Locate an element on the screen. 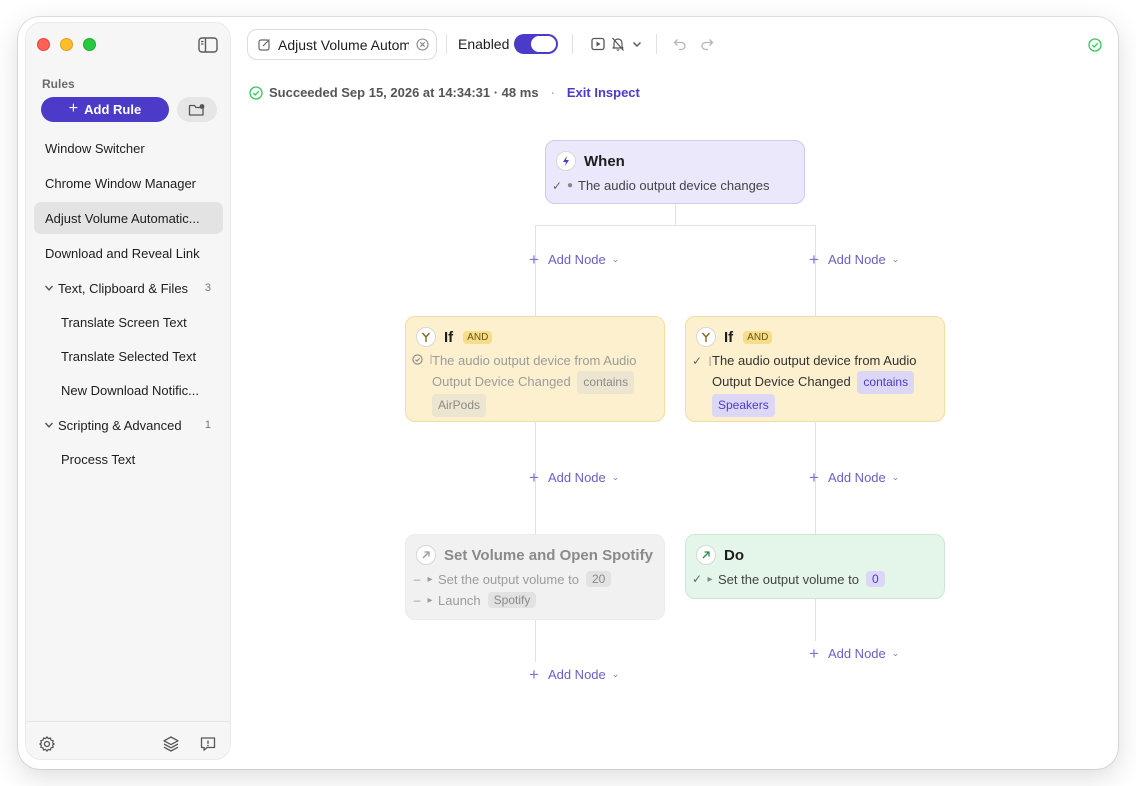  gear-icon is located at coordinates (47, 744).